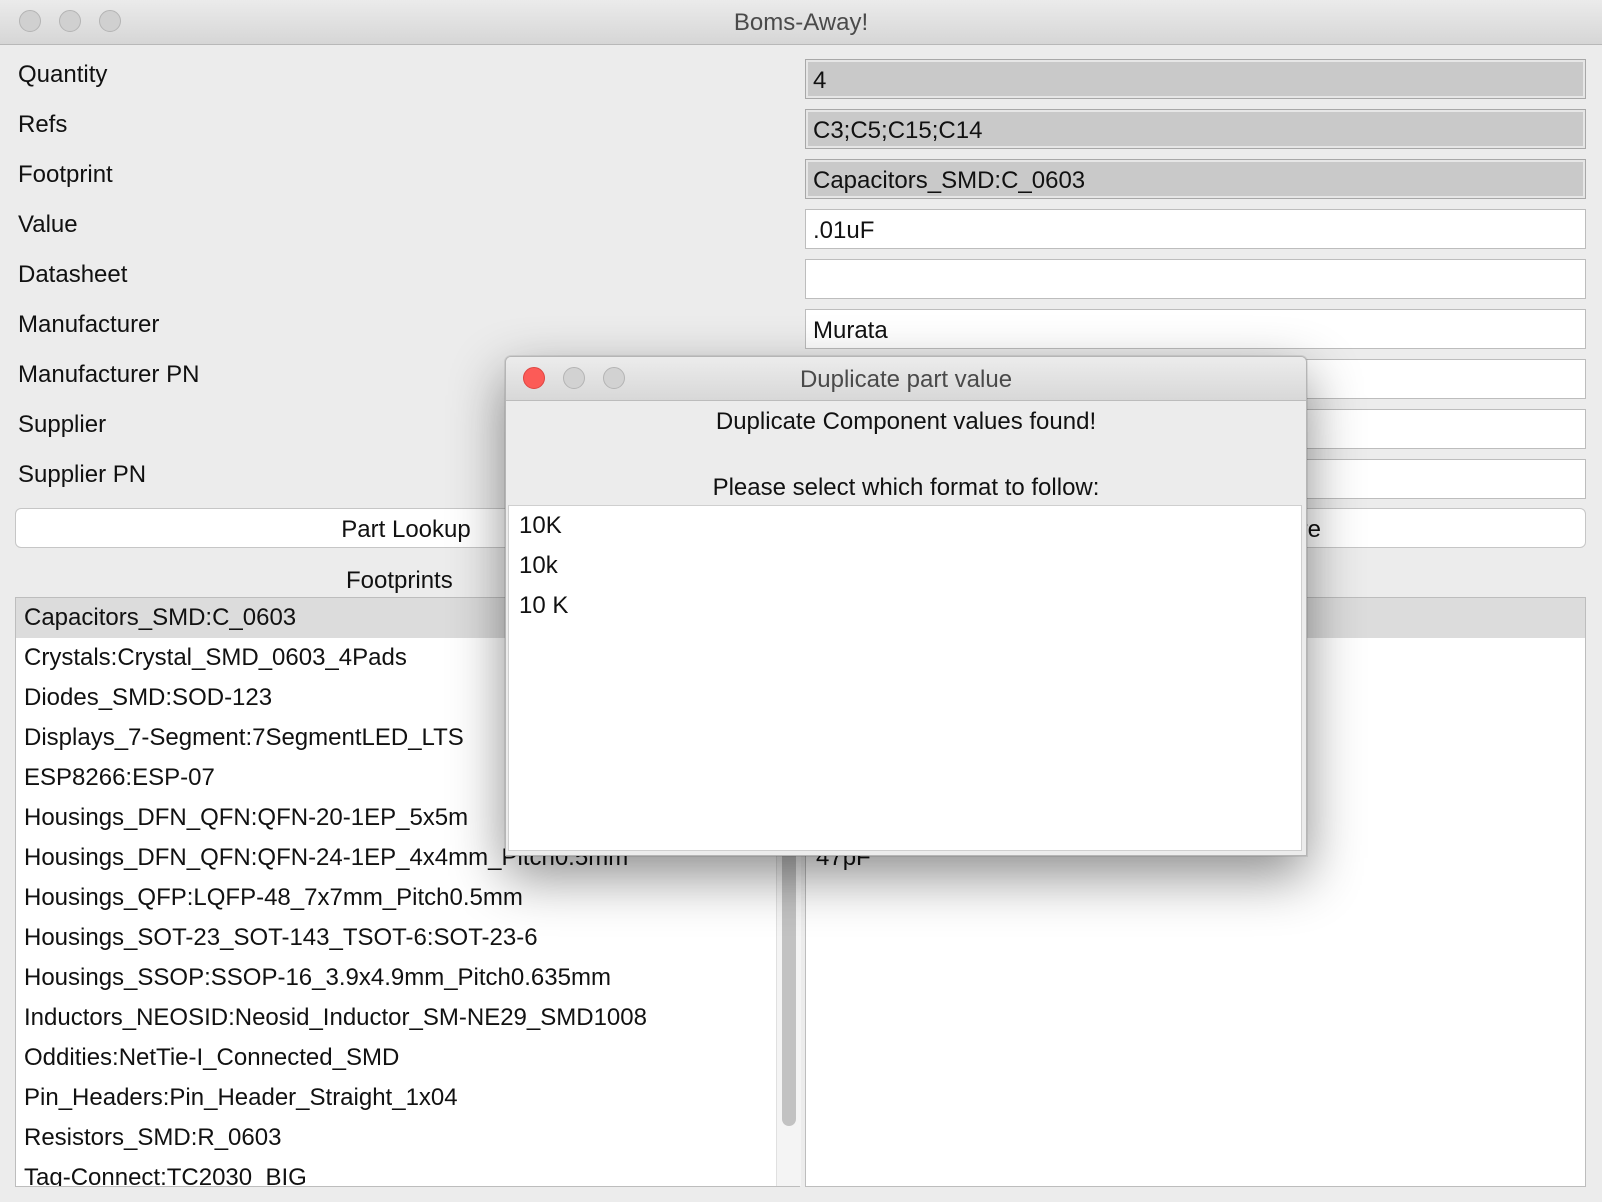  Describe the element at coordinates (407, 938) in the screenshot. I see `footprint-list-item: Housings_SOT-23_SOT-143_TSOT-6:SOT-23-6` at that location.